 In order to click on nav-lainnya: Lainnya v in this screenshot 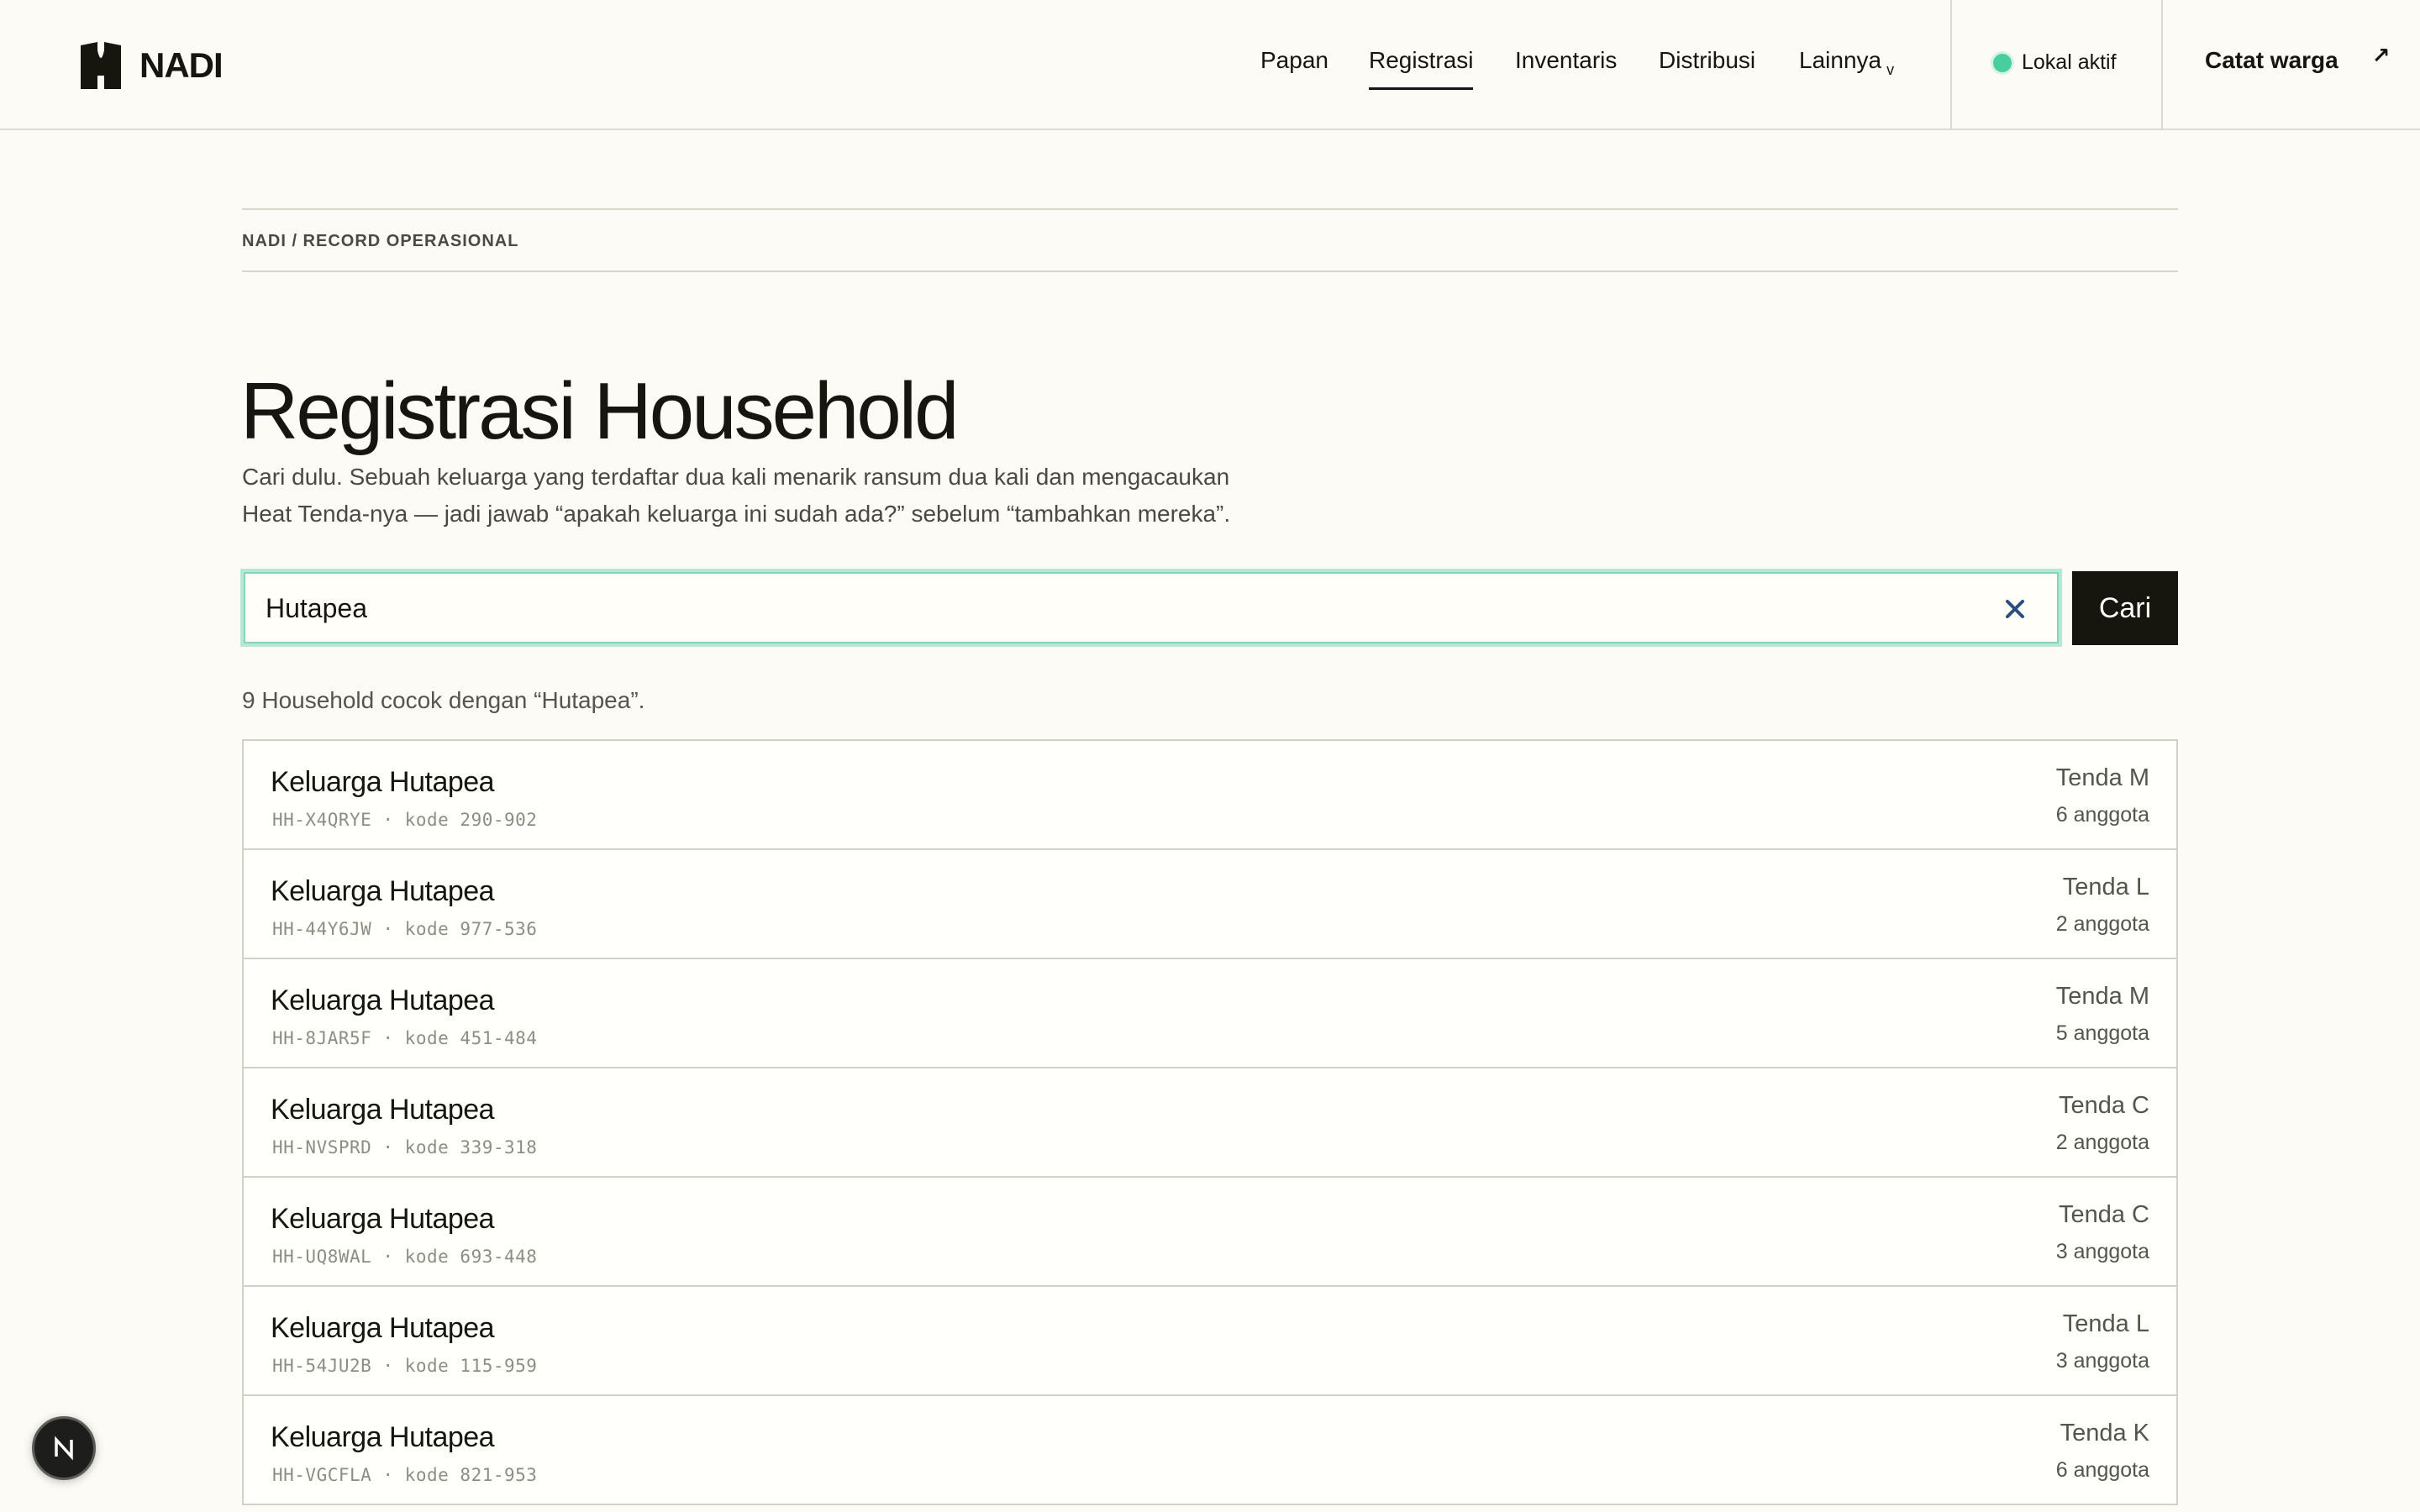, I will do `click(1847, 62)`.